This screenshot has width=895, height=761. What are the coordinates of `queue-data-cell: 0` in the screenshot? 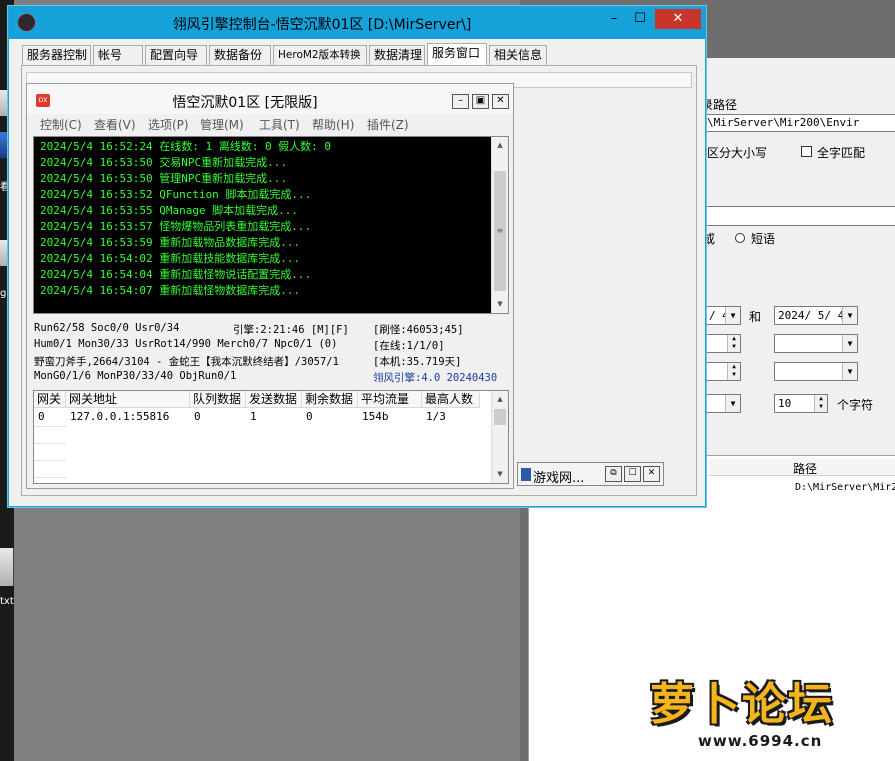 It's located at (195, 417).